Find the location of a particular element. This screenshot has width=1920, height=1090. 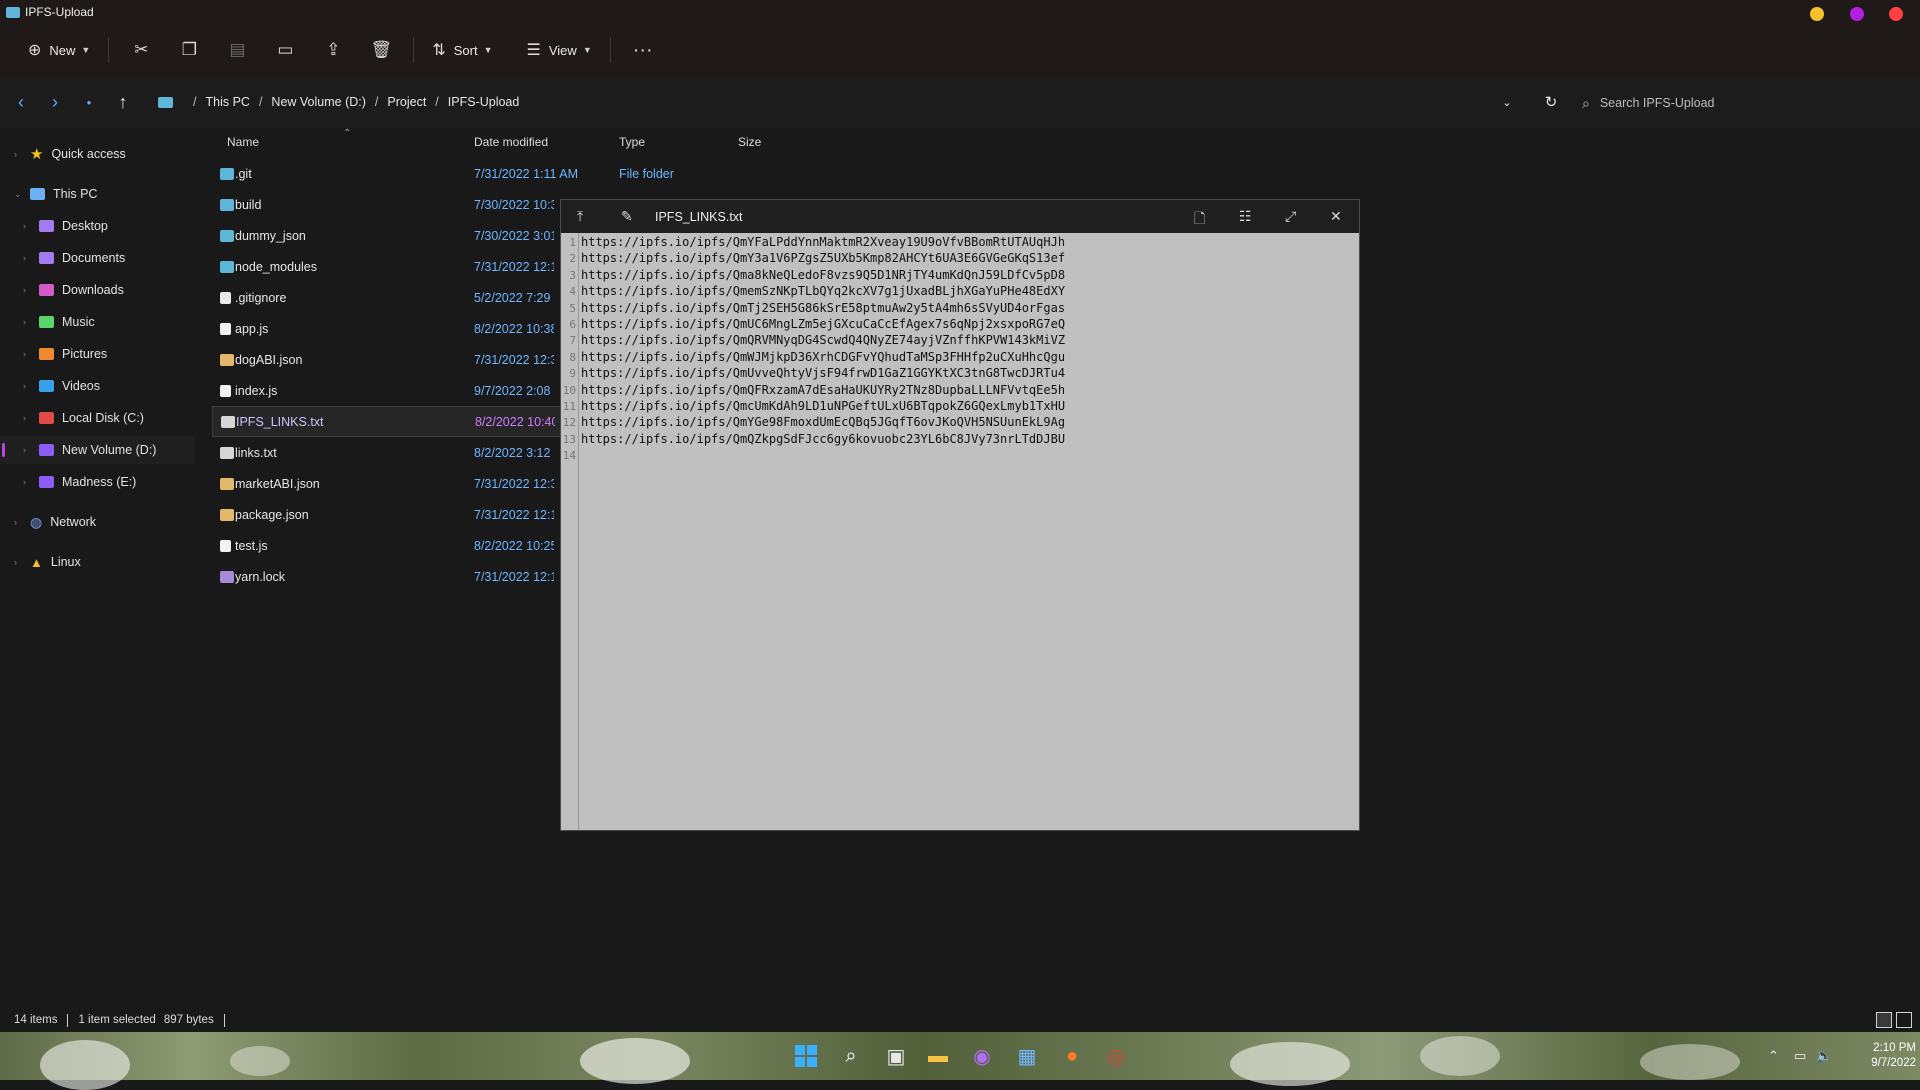

sidebar-item-downloads: › Downloads is located at coordinates (97, 290).